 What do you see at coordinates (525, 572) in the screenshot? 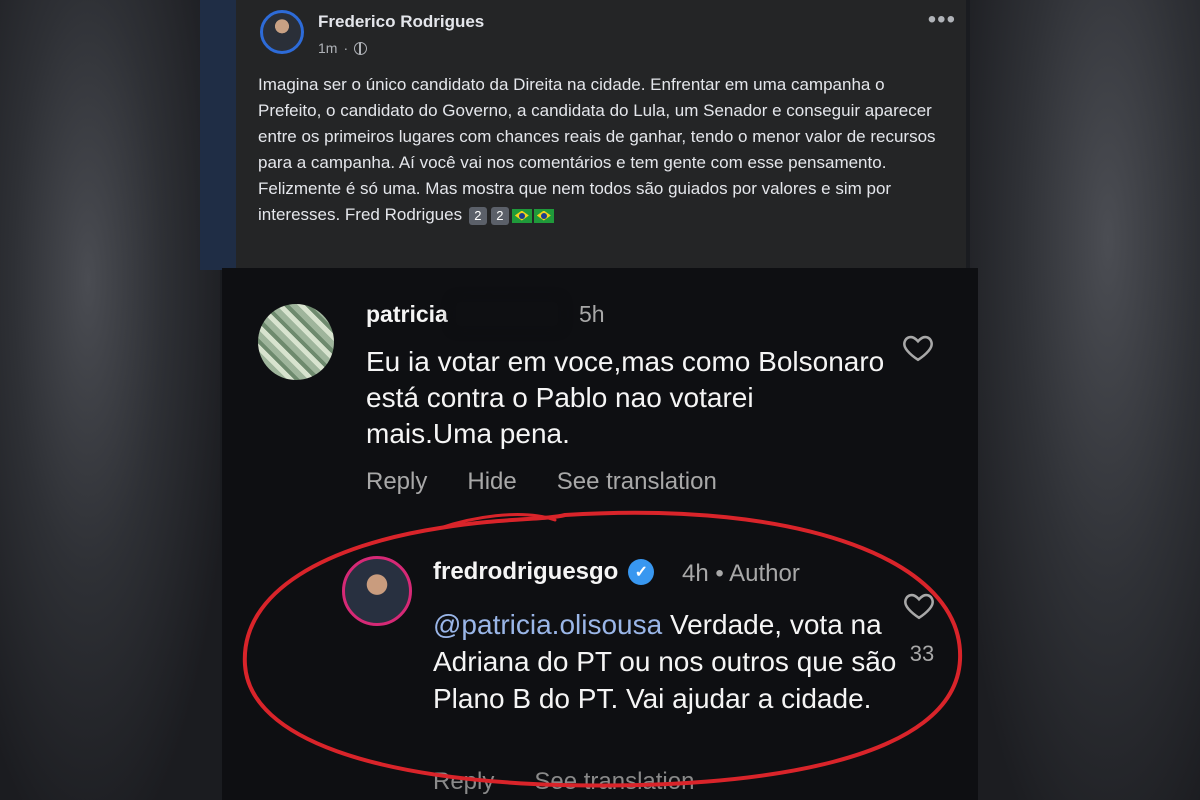
I see `reply-username: fredrodriguesgo` at bounding box center [525, 572].